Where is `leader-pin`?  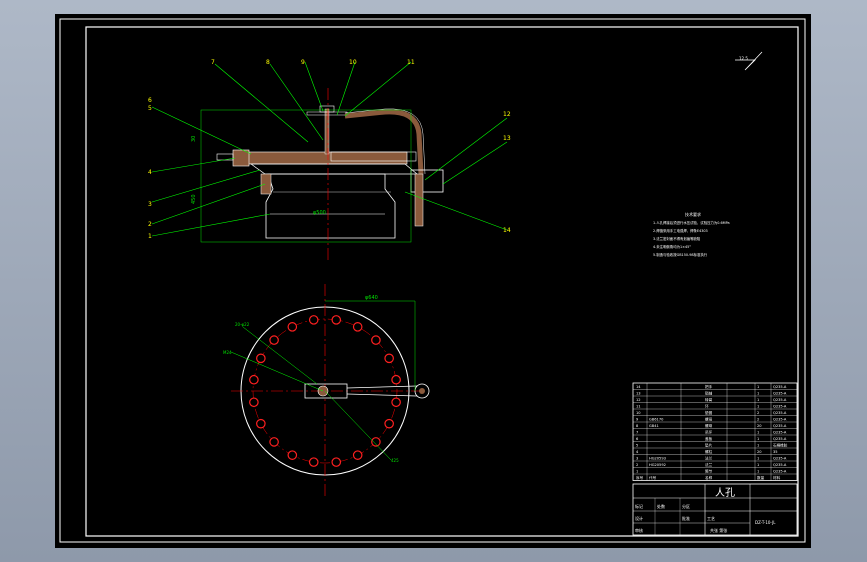 leader-pin is located at coordinates (277, 371).